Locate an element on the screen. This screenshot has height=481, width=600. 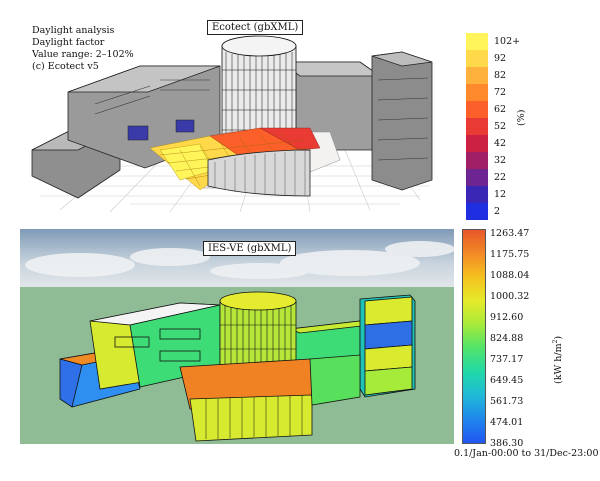
info-line: Daylight analysis is located at coordinates (73, 30).